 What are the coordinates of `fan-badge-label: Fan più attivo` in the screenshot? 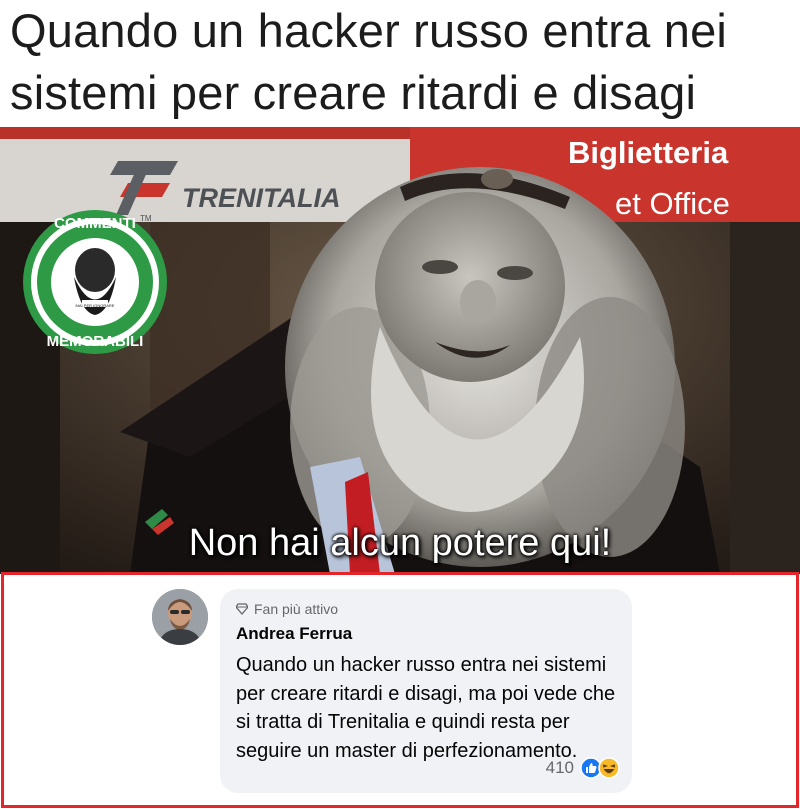 It's located at (296, 609).